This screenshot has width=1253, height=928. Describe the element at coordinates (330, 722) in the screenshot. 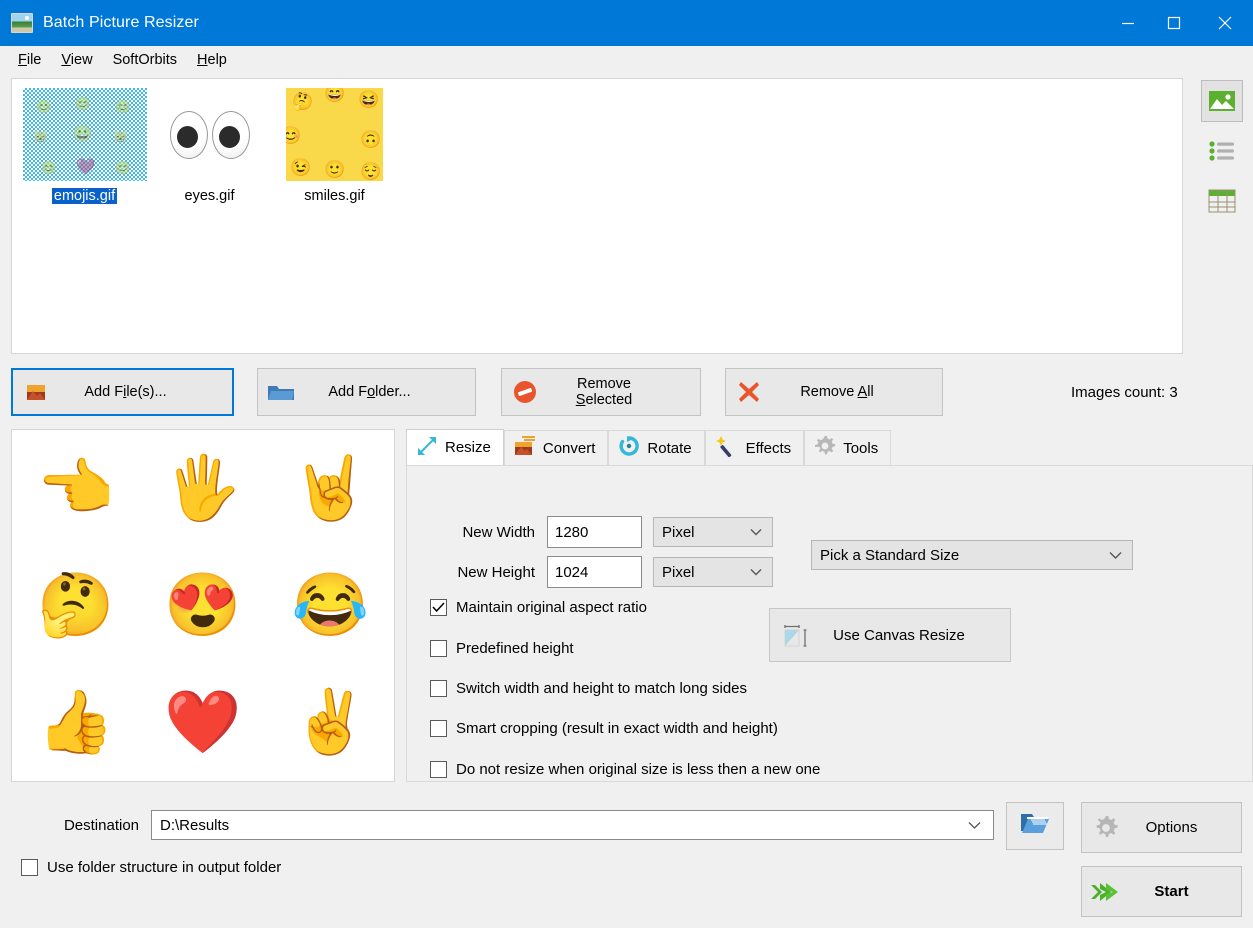

I see `preview-emoji: ✌️` at that location.